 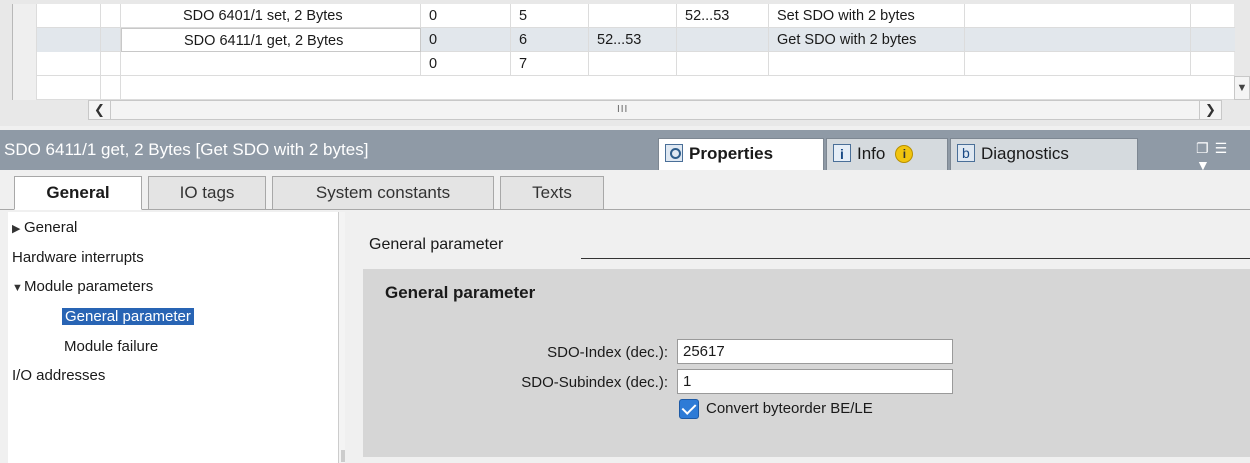 I want to click on info-badge-icon: i, so click(x=904, y=154).